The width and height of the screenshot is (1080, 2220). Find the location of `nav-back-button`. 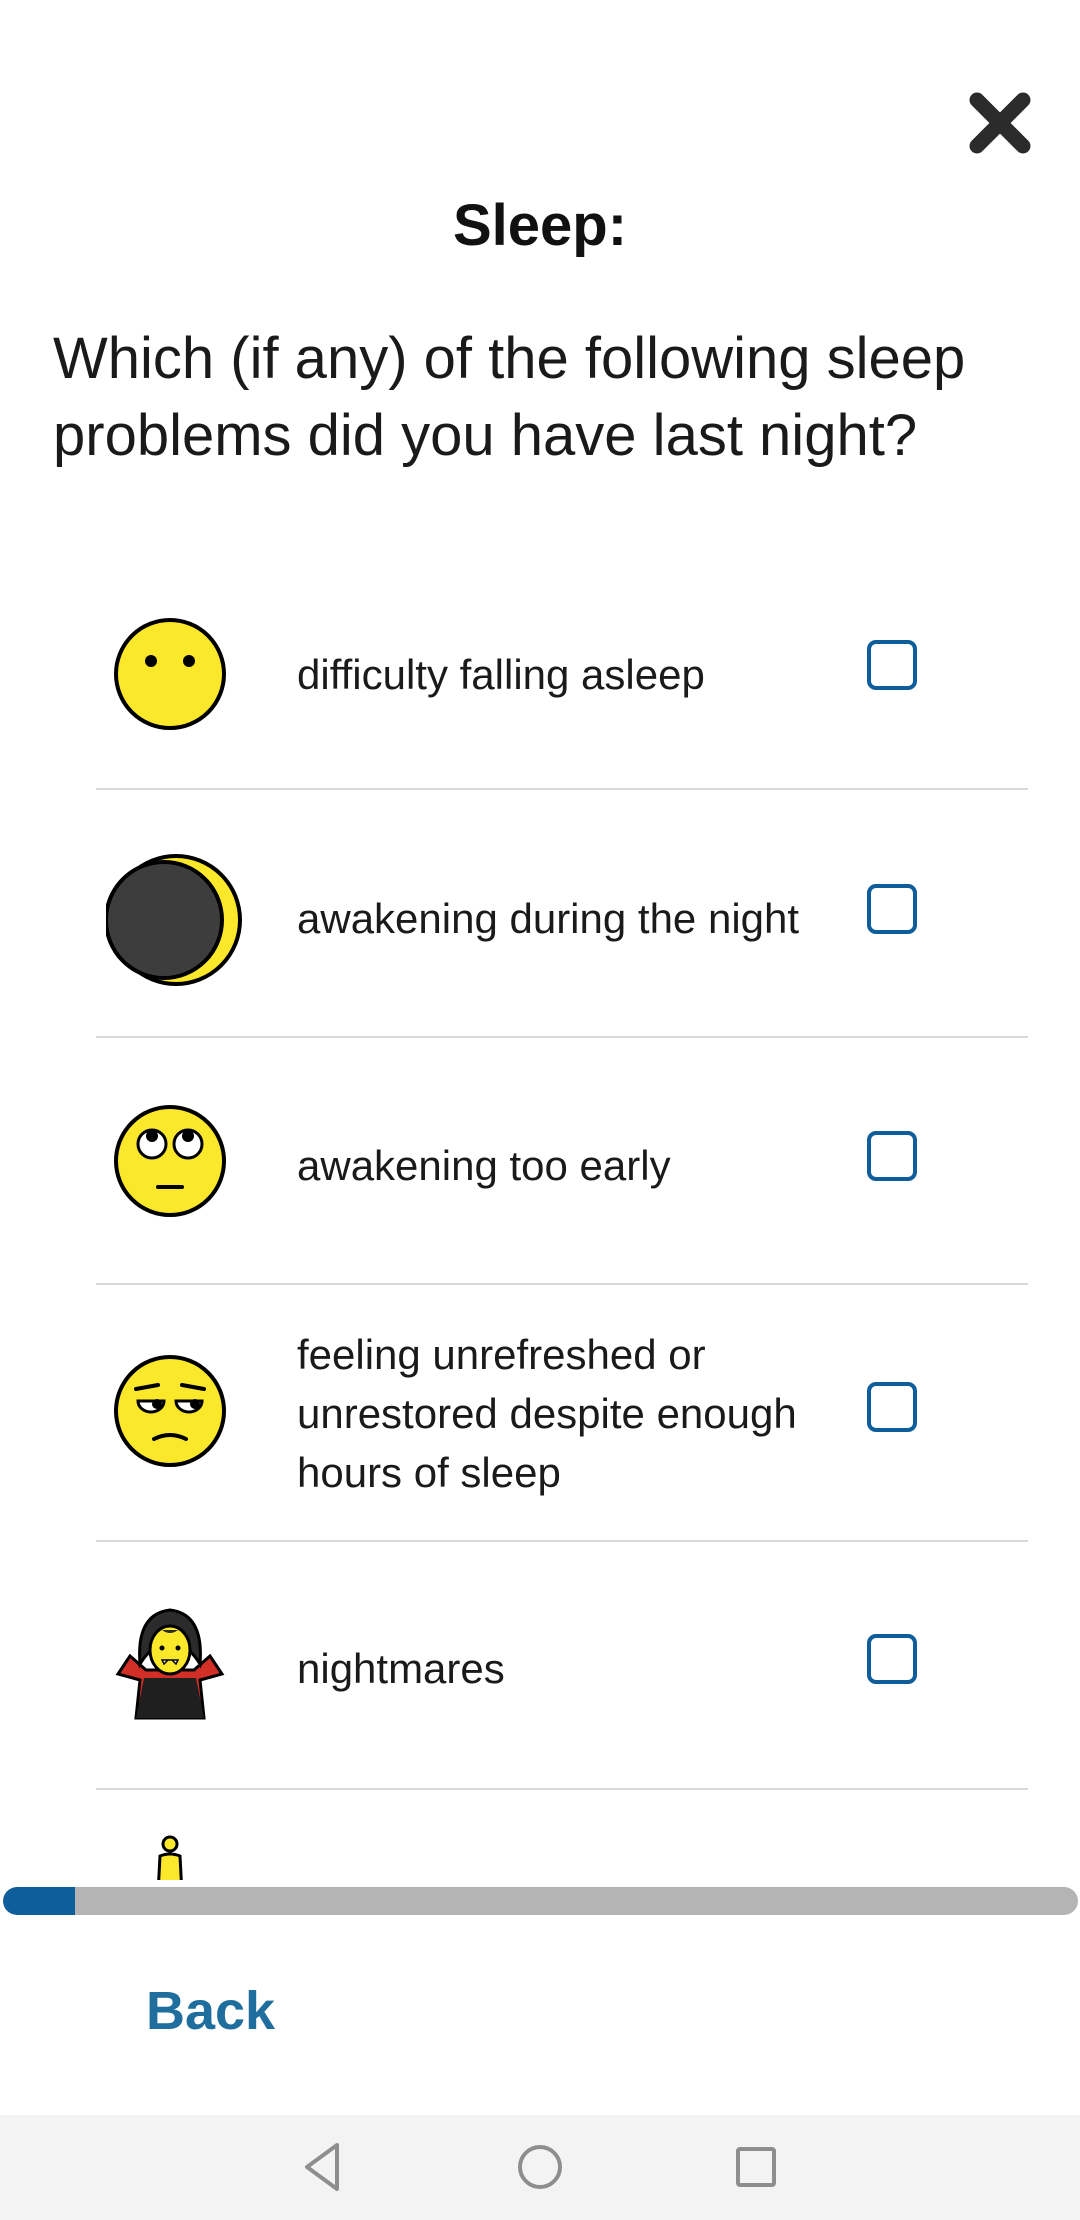

nav-back-button is located at coordinates (323, 2167).